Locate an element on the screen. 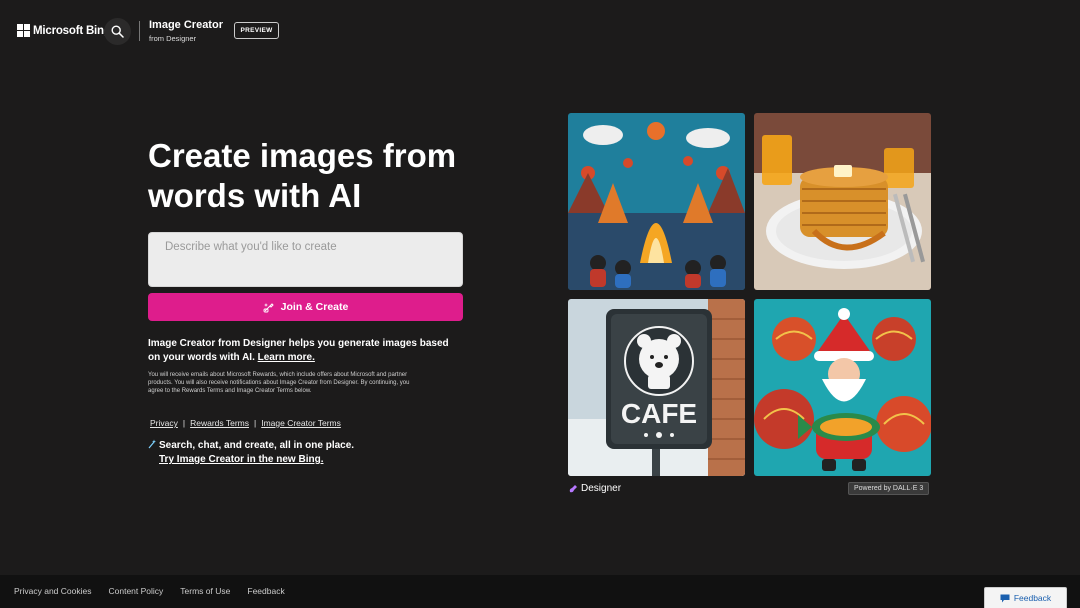 The height and width of the screenshot is (608, 1080). powered-by-dalle-badge: Powered by DALL·E 3 is located at coordinates (889, 488).